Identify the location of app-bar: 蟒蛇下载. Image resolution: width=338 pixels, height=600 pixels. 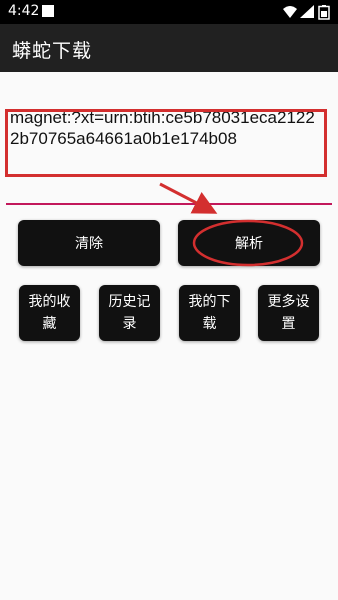
(169, 48).